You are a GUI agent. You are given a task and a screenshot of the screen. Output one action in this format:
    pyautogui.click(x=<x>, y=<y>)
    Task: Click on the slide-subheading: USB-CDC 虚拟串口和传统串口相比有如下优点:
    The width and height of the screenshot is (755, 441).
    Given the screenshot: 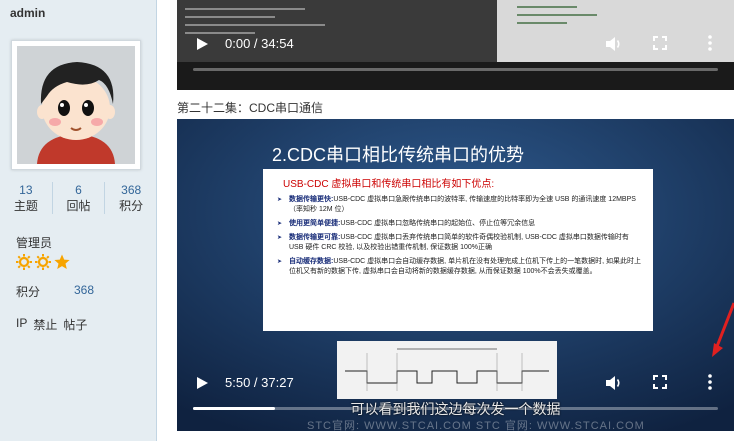 What is the action you would take?
    pyautogui.click(x=389, y=184)
    